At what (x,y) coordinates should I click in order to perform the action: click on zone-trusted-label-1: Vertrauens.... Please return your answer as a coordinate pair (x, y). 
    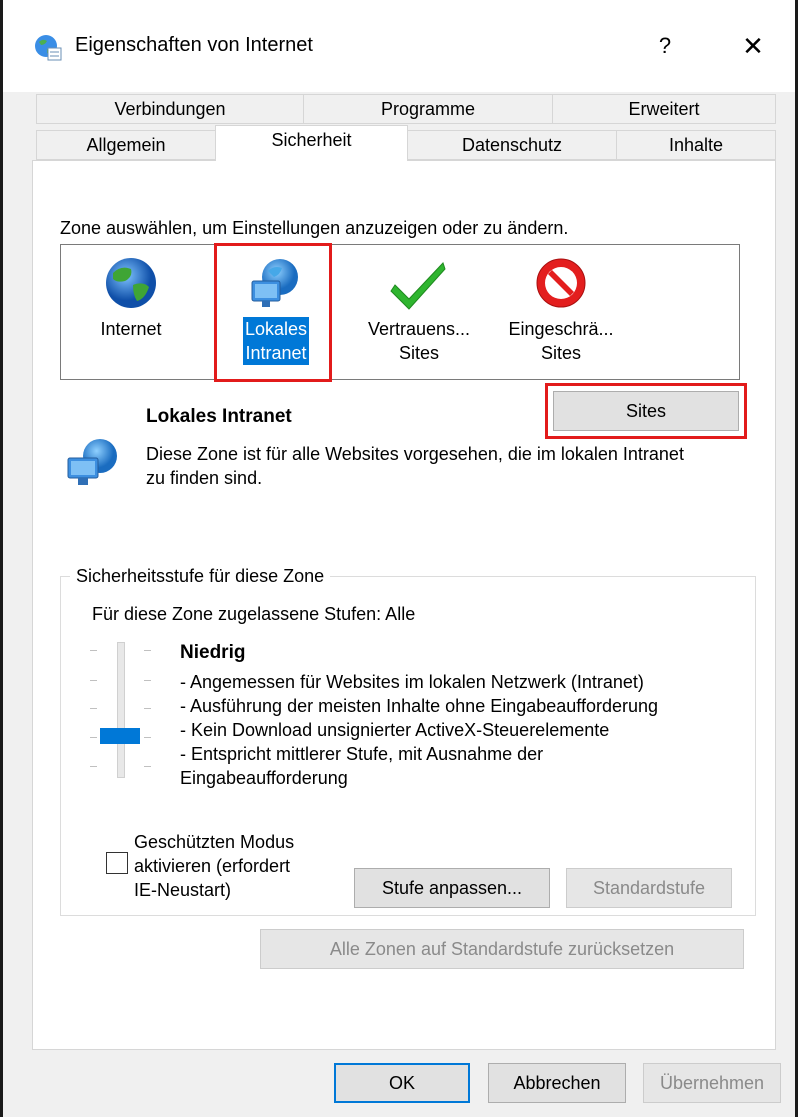
    Looking at the image, I should click on (419, 329).